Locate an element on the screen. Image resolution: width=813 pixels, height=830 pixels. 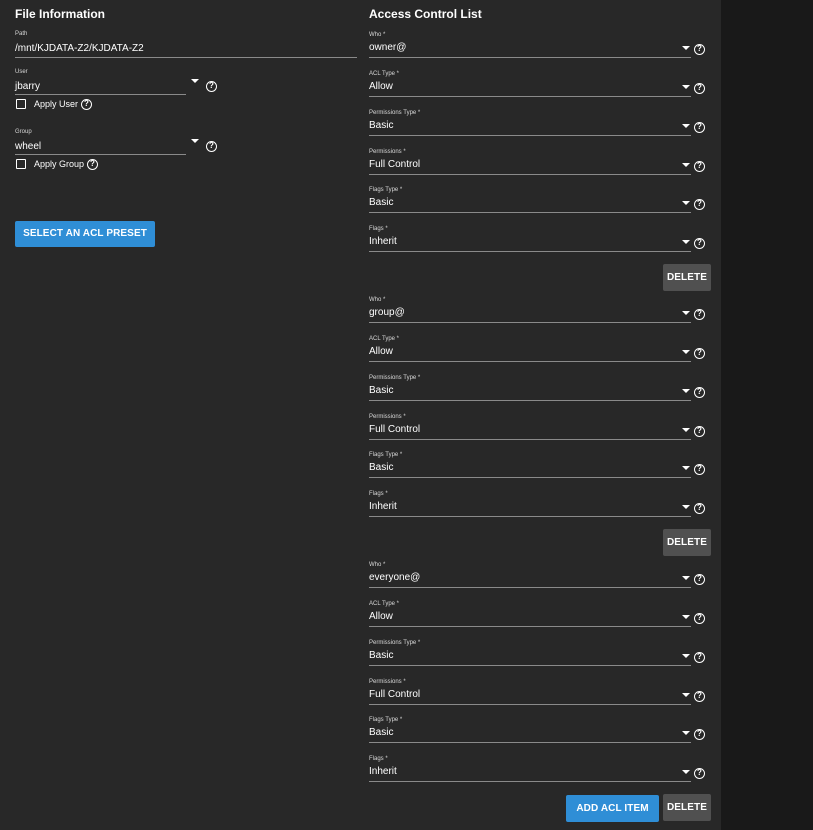
acl-who-value: owner@ is located at coordinates (387, 47).